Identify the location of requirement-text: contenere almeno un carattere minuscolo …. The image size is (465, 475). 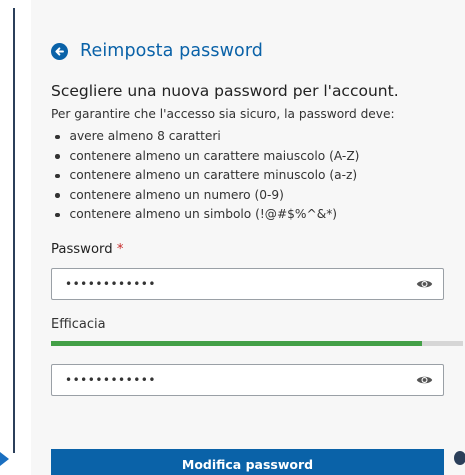
(213, 175).